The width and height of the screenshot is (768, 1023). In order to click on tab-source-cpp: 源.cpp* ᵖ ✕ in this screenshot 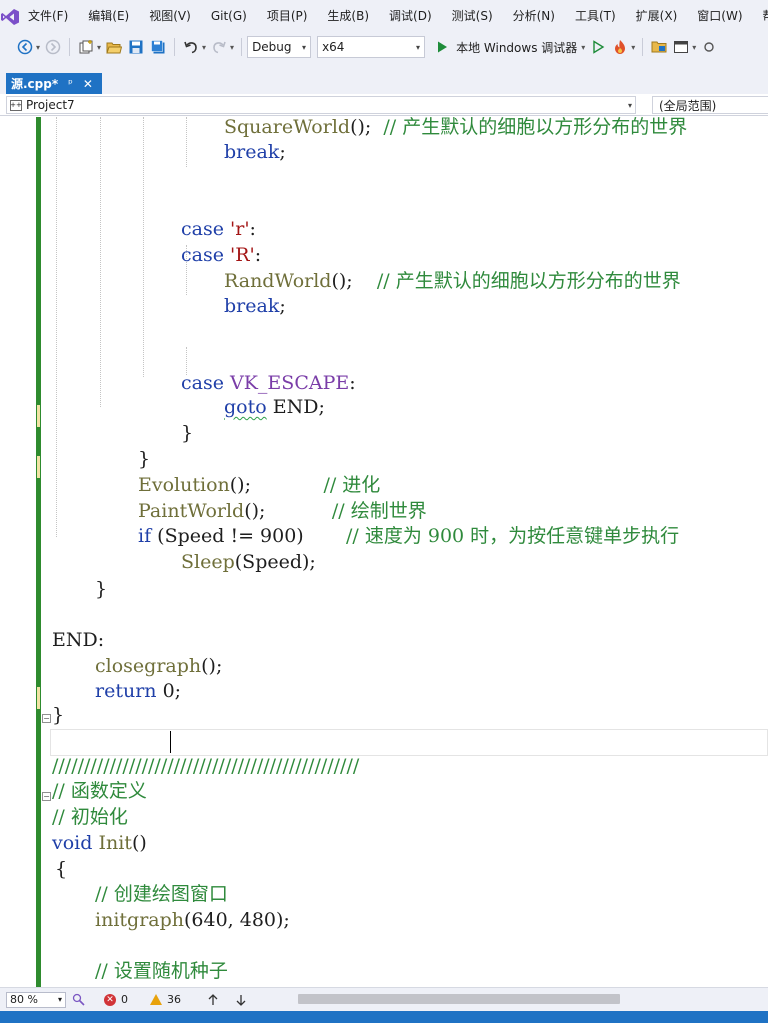, I will do `click(54, 83)`.